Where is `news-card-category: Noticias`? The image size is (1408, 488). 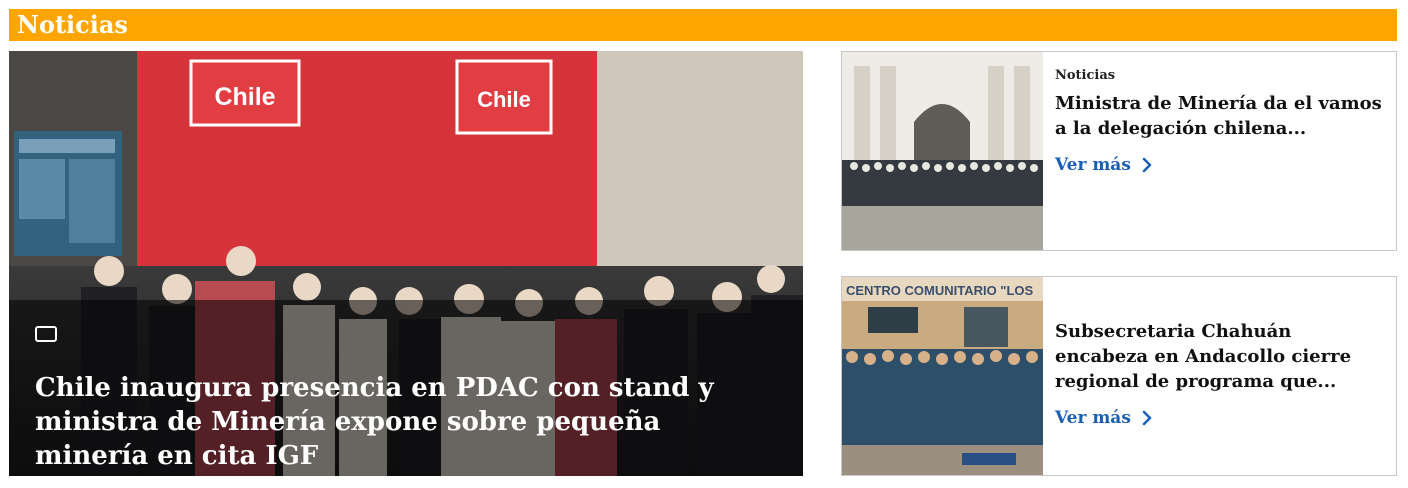 news-card-category: Noticias is located at coordinates (1085, 75).